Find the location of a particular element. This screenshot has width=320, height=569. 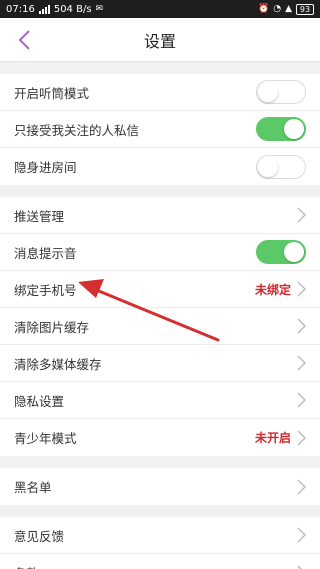

notification-icon: ✉ is located at coordinates (99, 9).